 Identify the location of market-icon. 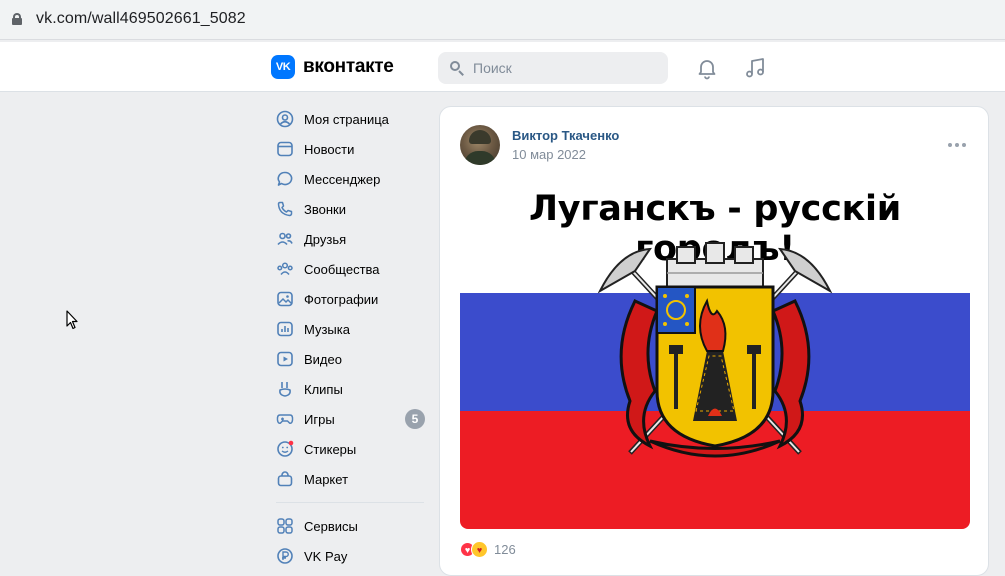
(285, 479).